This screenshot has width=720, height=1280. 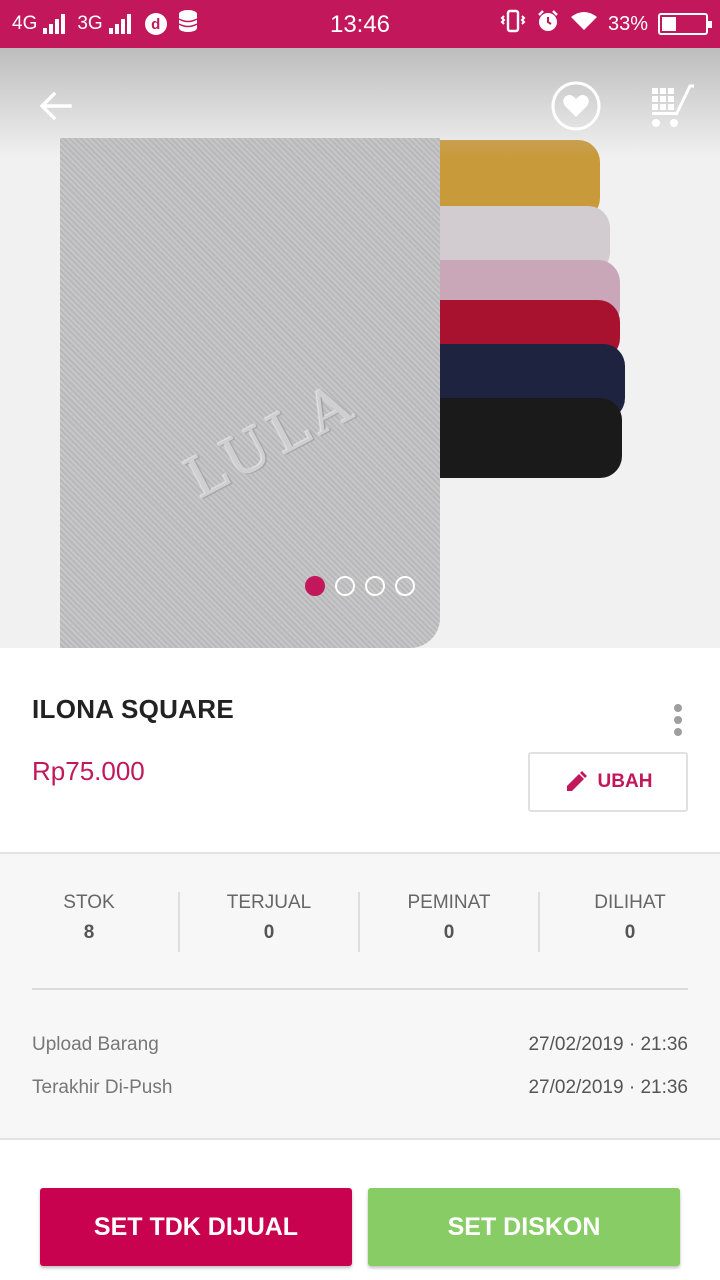 What do you see at coordinates (678, 720) in the screenshot?
I see `more-options-button` at bounding box center [678, 720].